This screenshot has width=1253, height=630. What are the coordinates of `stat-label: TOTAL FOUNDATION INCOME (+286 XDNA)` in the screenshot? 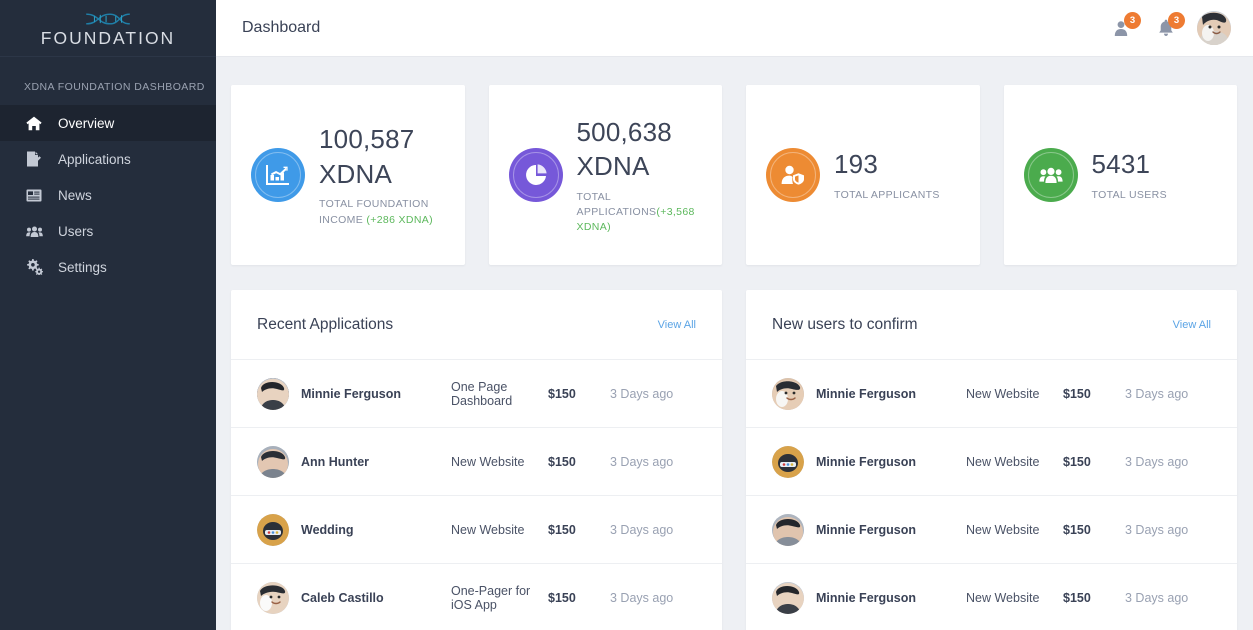 It's located at (379, 212).